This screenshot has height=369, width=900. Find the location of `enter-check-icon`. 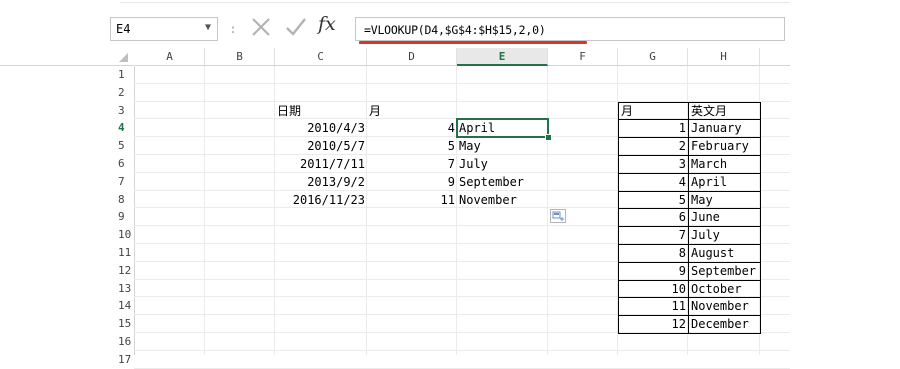

enter-check-icon is located at coordinates (296, 28).